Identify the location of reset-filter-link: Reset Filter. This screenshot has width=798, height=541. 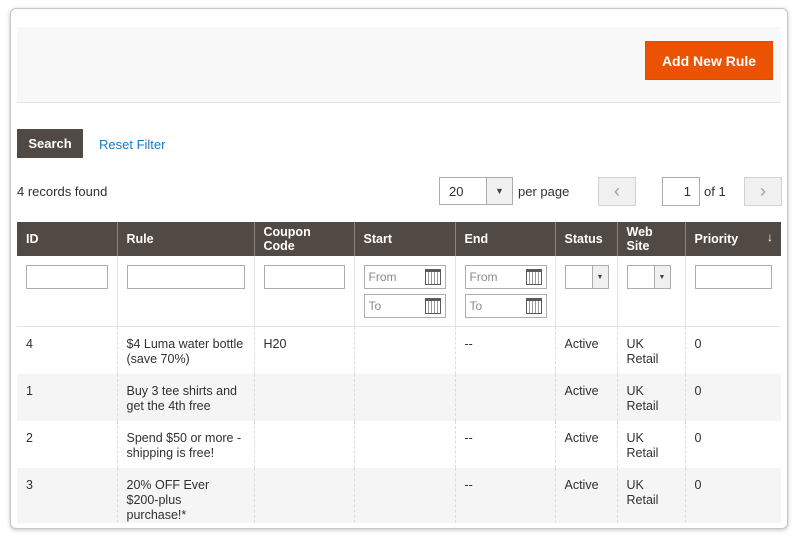
(132, 144).